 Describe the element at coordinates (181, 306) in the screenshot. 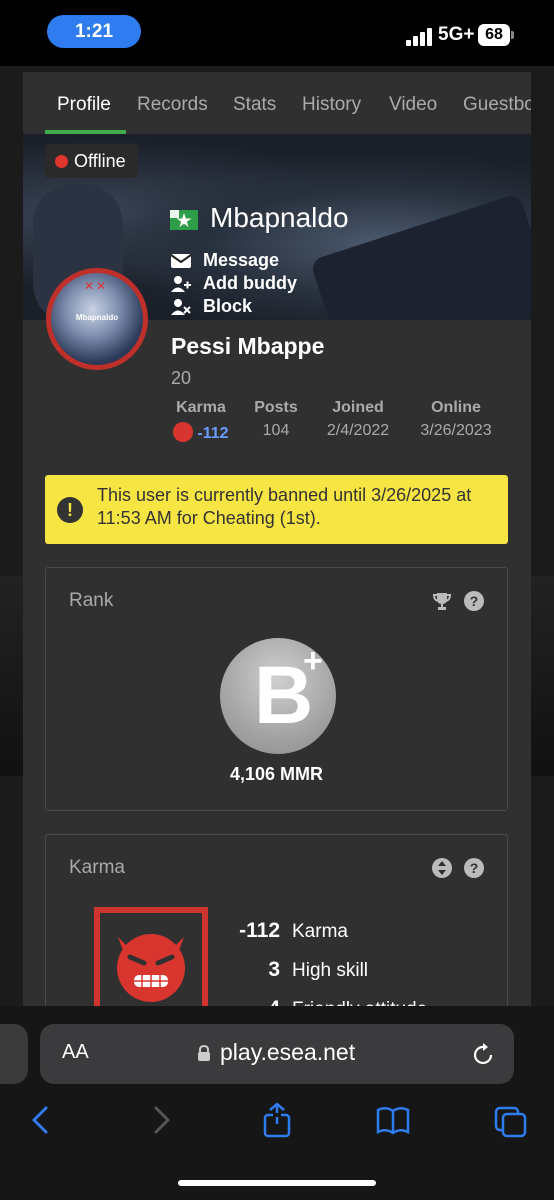

I see `user-block-icon` at that location.